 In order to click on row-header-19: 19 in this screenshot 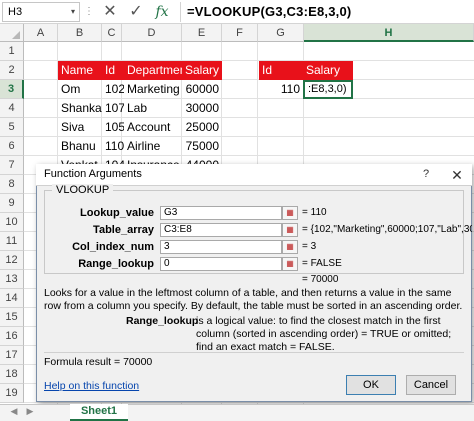, I will do `click(12, 393)`.